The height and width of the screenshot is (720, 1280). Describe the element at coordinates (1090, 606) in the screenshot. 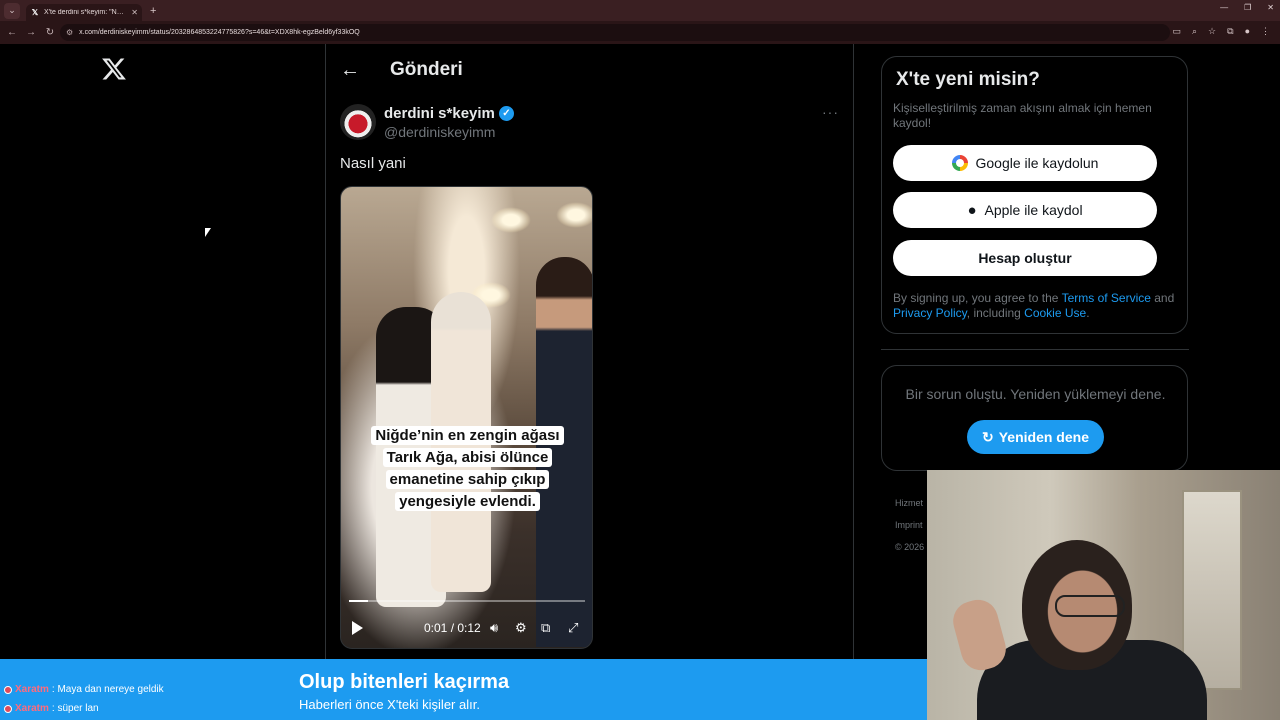

I see `webcam-glasses` at that location.